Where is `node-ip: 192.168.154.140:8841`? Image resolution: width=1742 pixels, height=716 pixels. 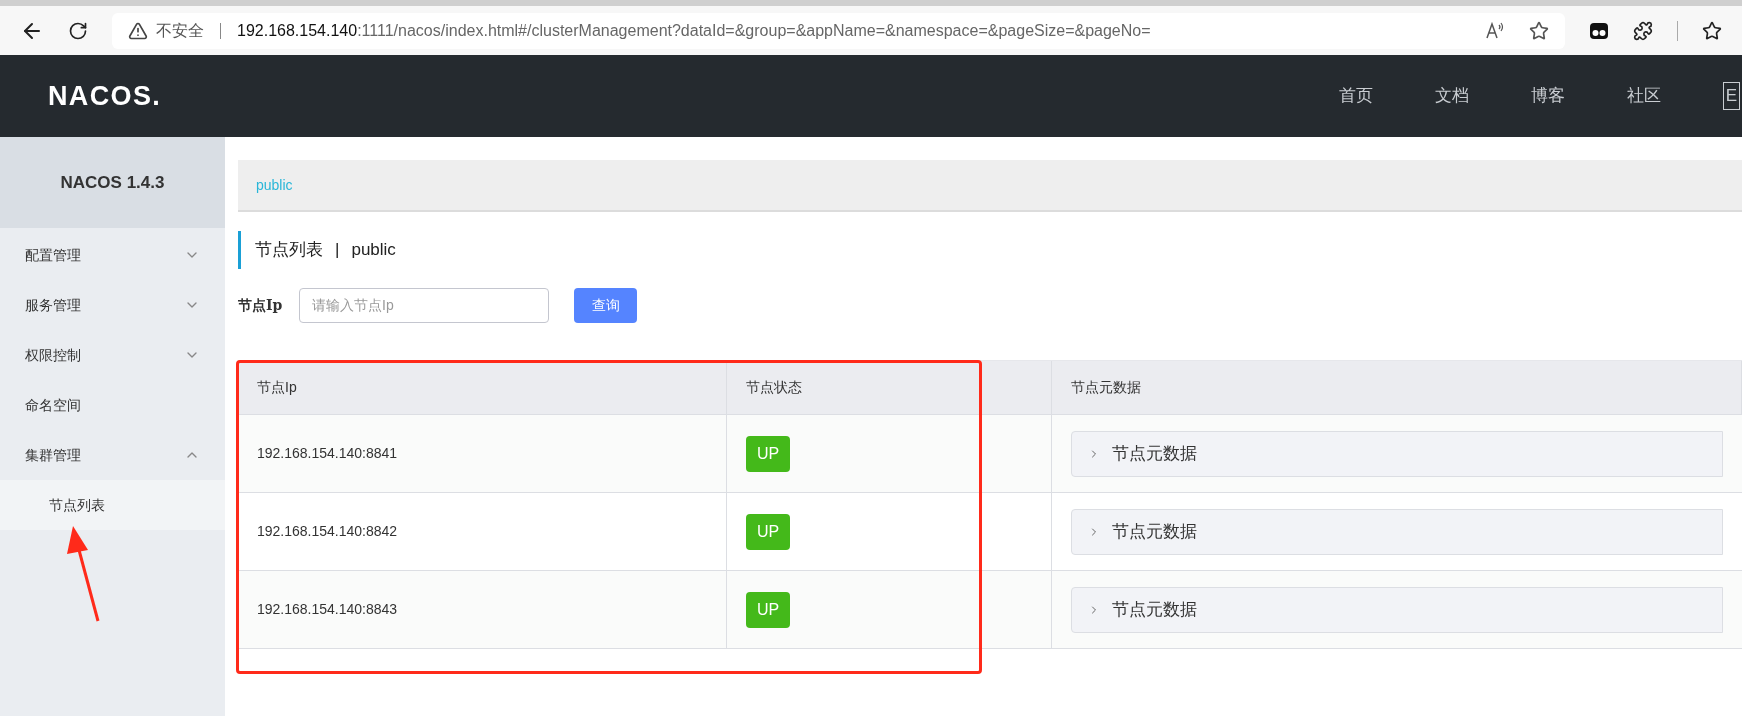
node-ip: 192.168.154.140:8841 is located at coordinates (327, 453).